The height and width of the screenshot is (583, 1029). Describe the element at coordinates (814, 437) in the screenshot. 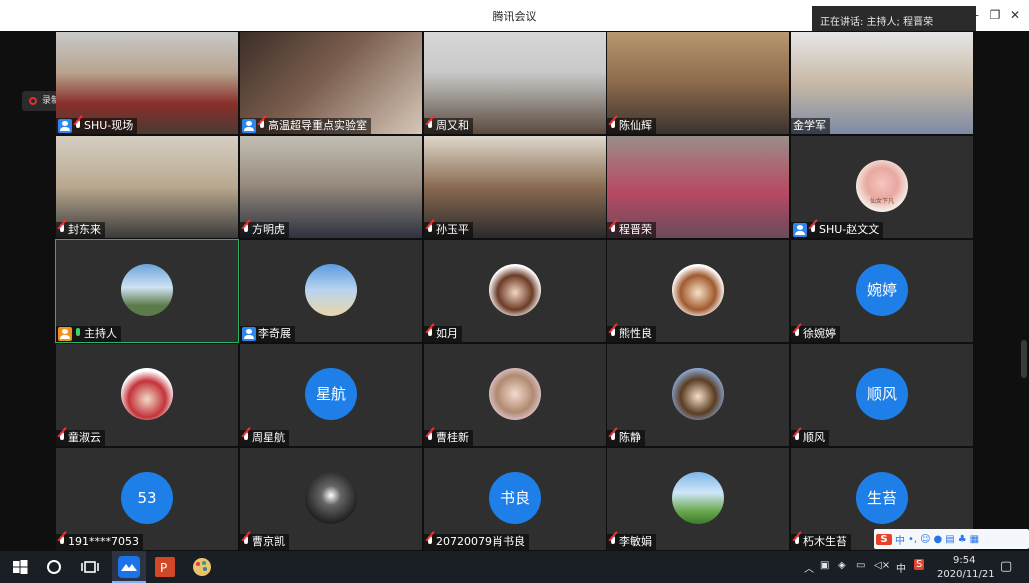

I see `participant-name: 顺风` at that location.